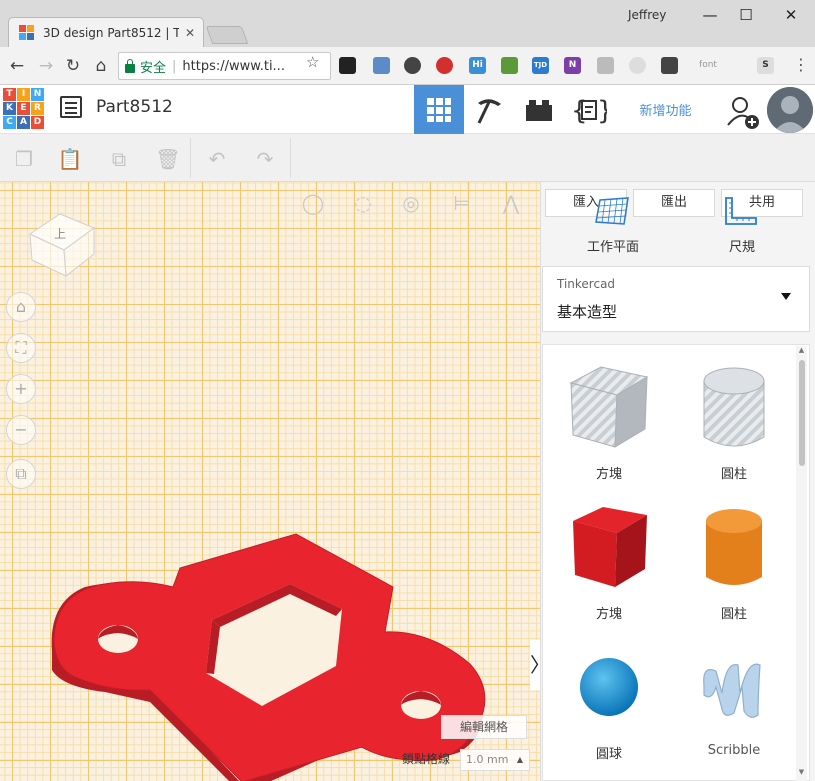  I want to click on shape-box-hole: 方塊, so click(609, 420).